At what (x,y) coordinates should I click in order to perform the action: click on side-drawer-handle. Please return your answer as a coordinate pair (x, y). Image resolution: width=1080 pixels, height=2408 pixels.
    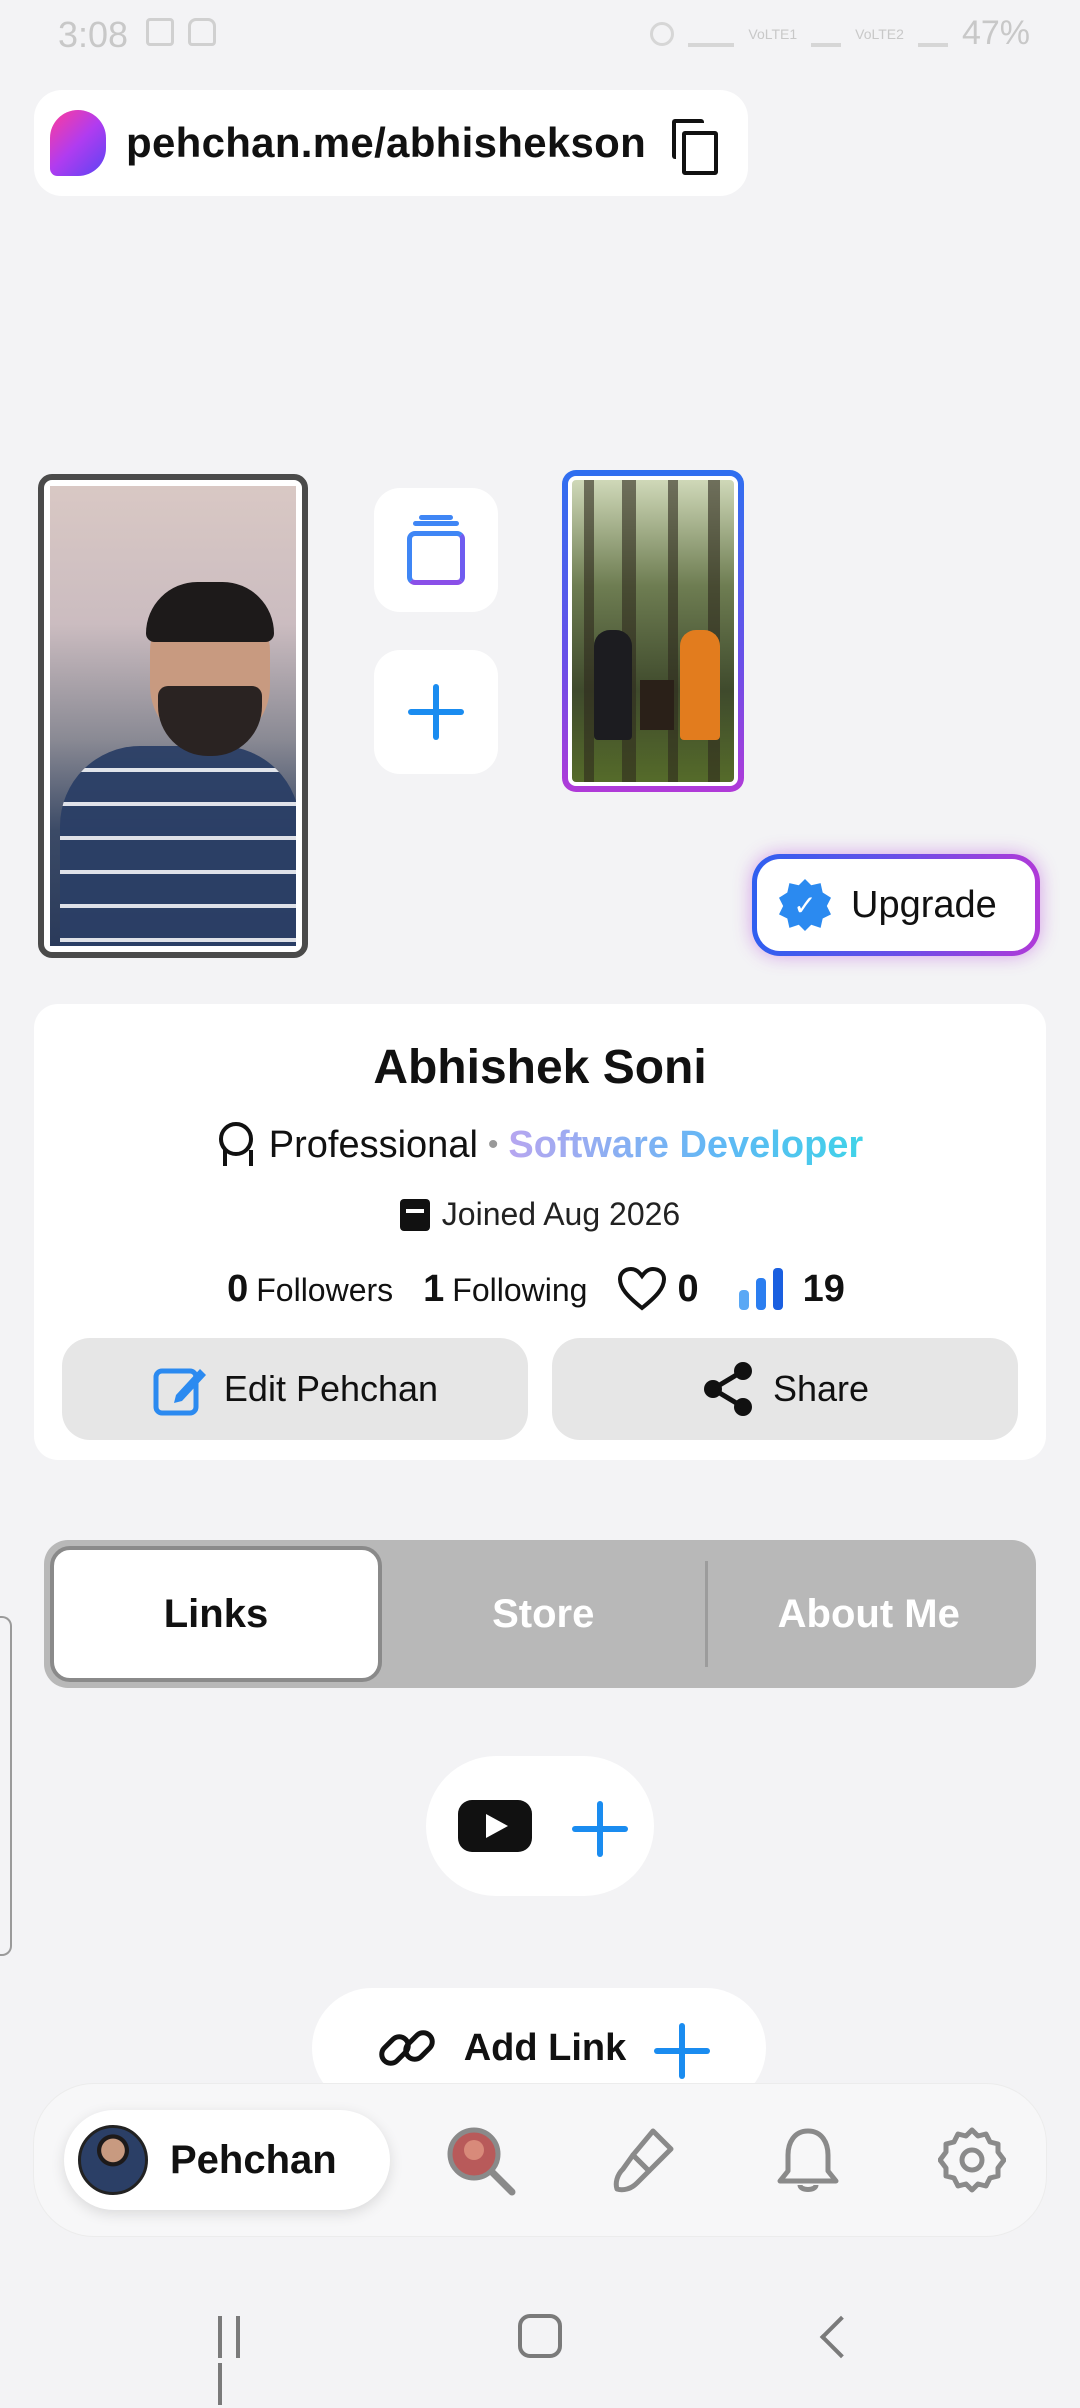
    Looking at the image, I should click on (6, 1786).